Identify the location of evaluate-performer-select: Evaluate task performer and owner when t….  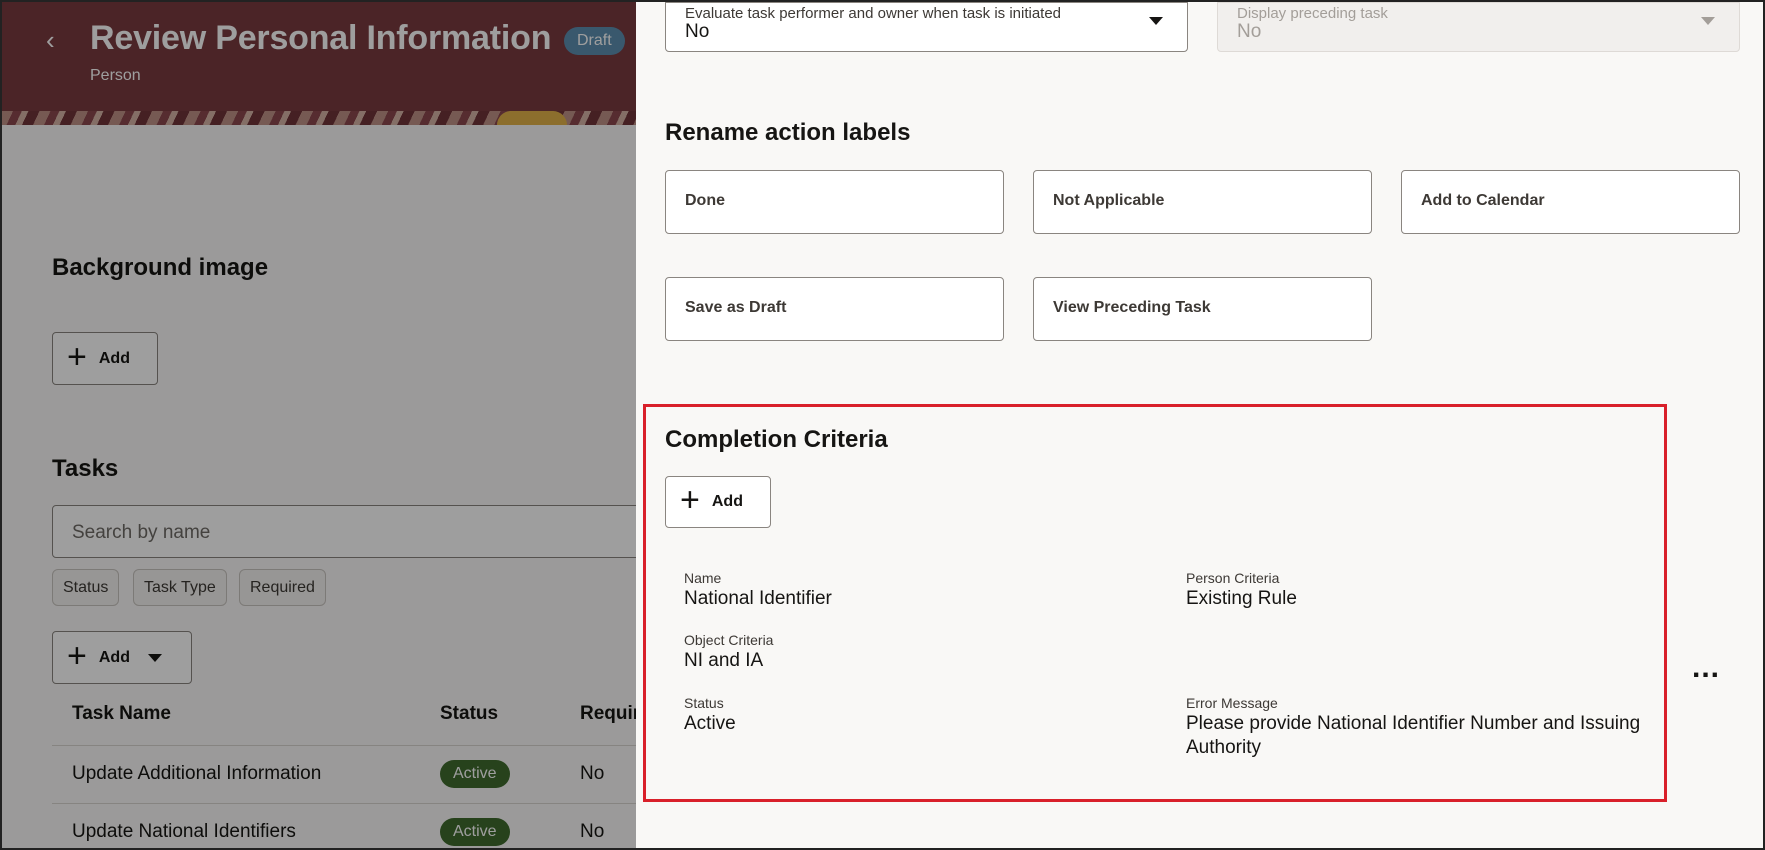
(926, 27).